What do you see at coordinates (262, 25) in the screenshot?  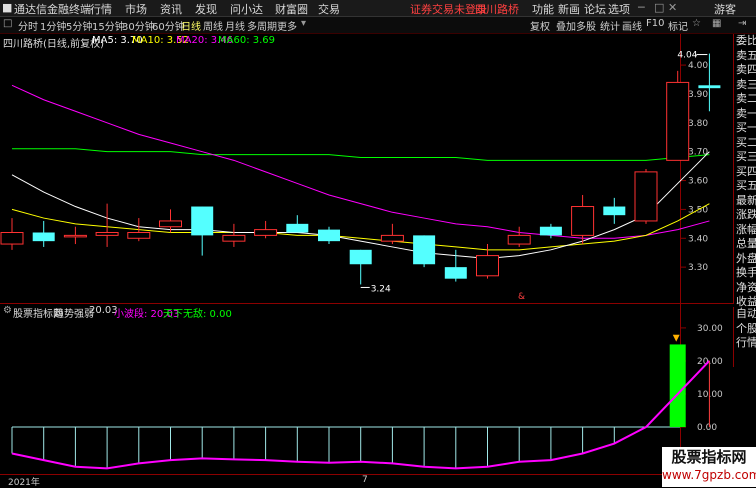 I see `period-tab-multi: 多周期` at bounding box center [262, 25].